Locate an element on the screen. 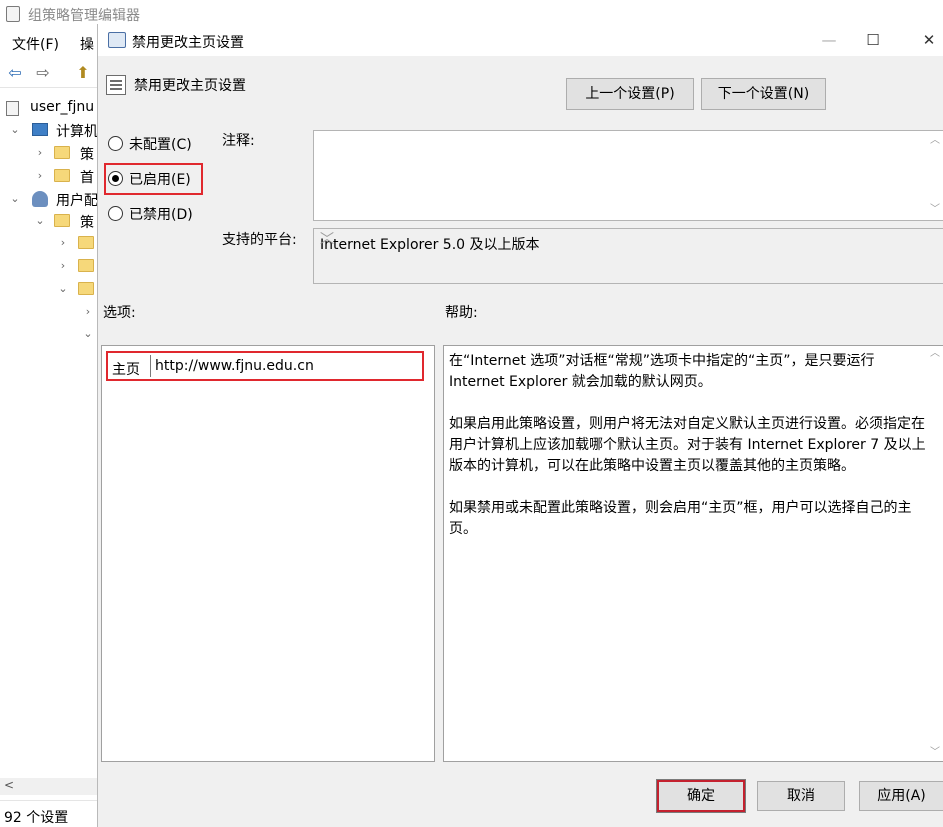 This screenshot has width=943, height=827. ok-button: 确定 is located at coordinates (701, 796).